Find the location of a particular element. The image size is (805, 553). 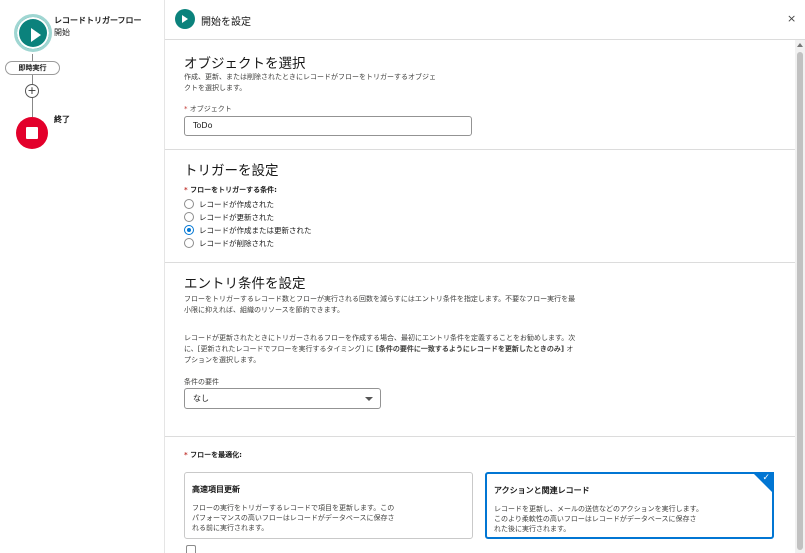

desc-text: れる前に実行されます。 is located at coordinates (230, 528).